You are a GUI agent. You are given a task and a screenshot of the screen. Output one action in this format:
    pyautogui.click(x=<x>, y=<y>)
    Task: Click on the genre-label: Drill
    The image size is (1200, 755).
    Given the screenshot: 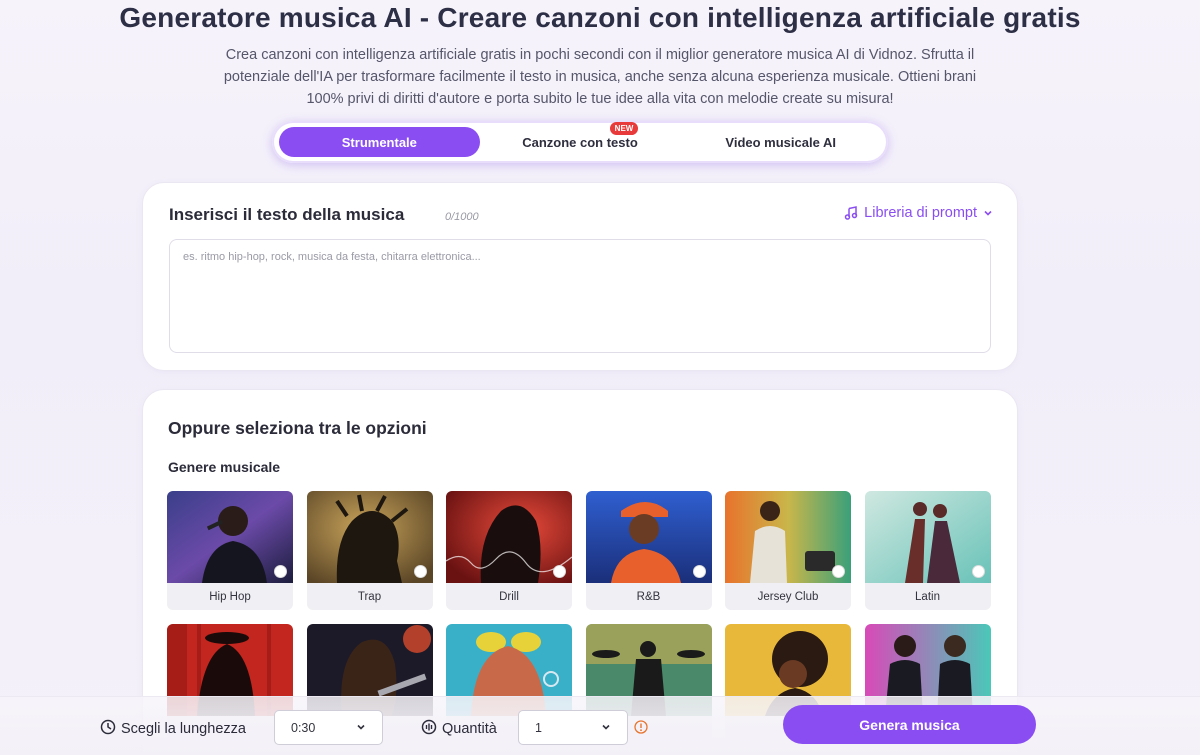 What is the action you would take?
    pyautogui.click(x=509, y=596)
    